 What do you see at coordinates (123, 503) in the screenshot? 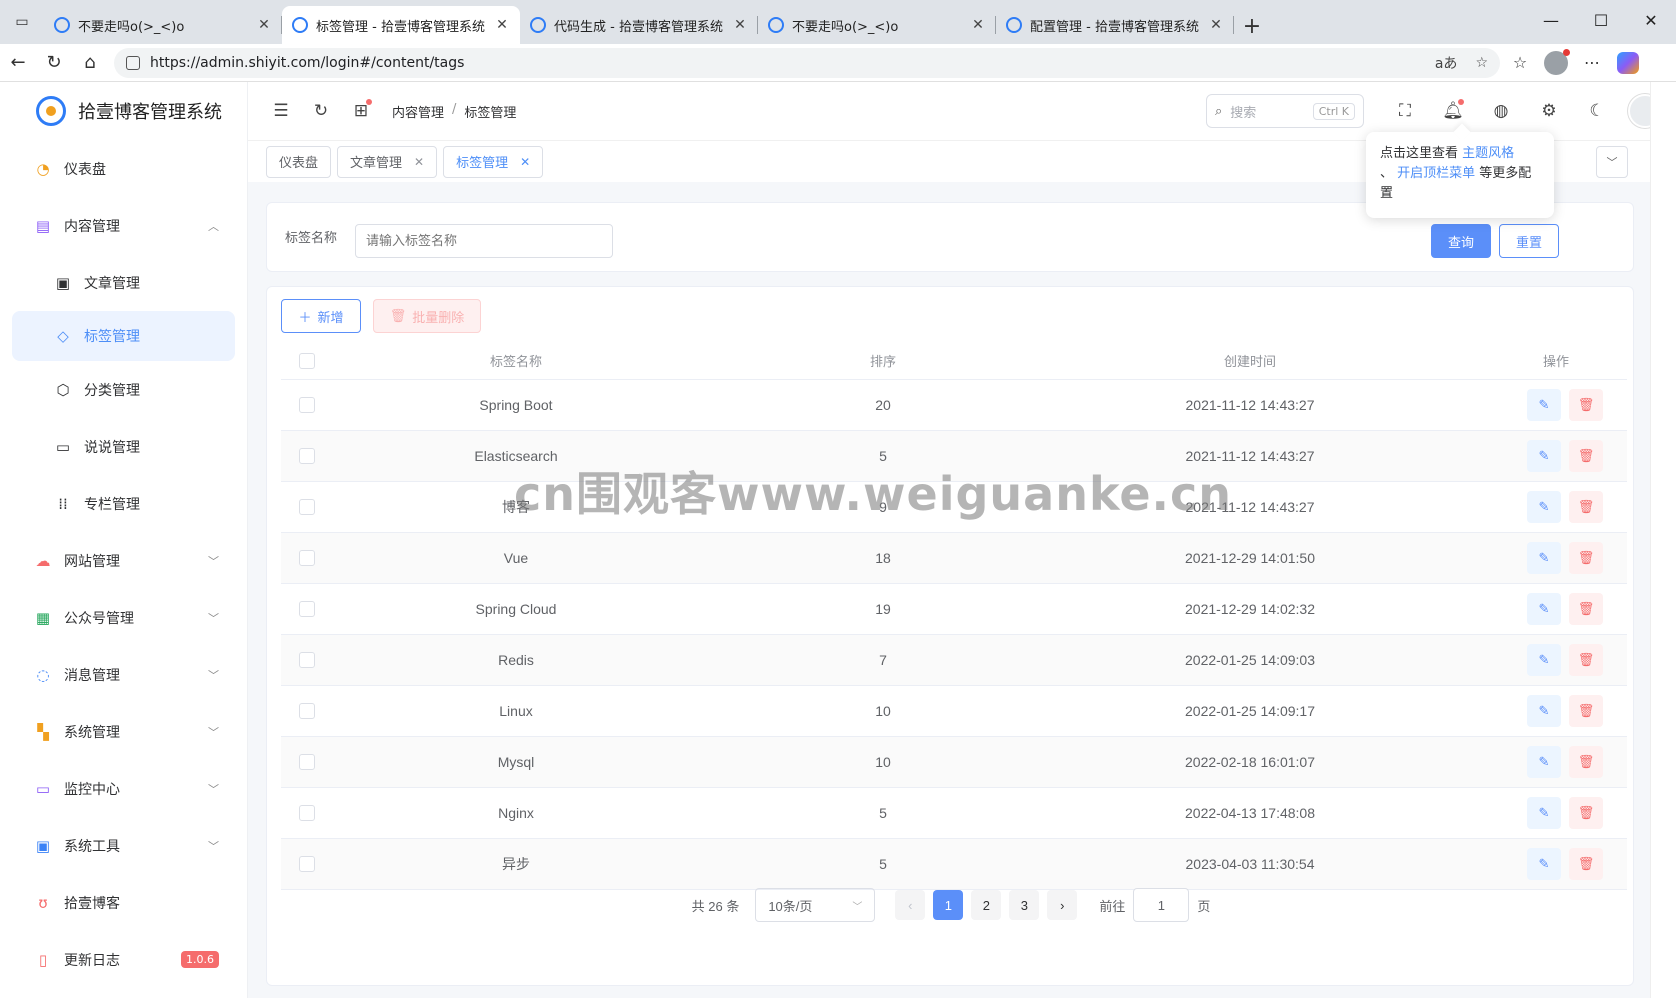
I see `sidebar-item-columns: ⁞⁞ 专栏管理` at bounding box center [123, 503].